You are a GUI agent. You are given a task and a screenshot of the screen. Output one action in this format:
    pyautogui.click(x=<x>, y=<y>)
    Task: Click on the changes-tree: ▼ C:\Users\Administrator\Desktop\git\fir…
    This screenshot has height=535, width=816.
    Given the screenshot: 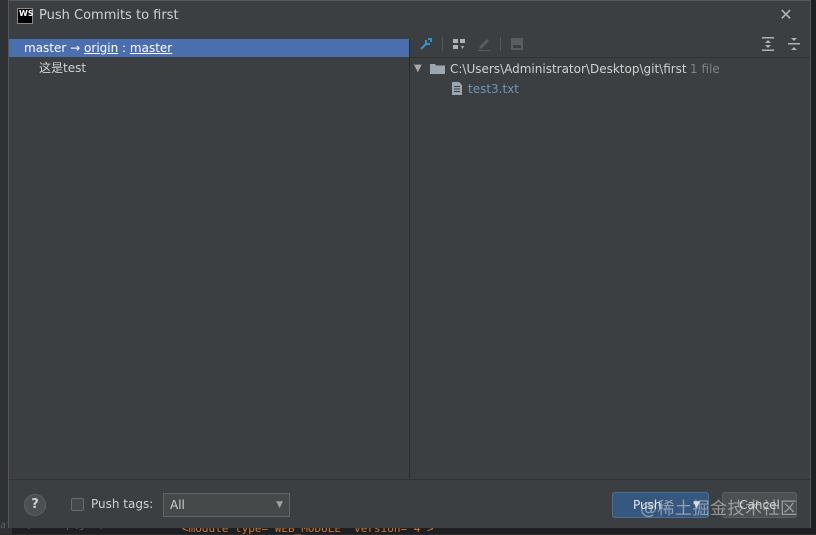 What is the action you would take?
    pyautogui.click(x=610, y=79)
    